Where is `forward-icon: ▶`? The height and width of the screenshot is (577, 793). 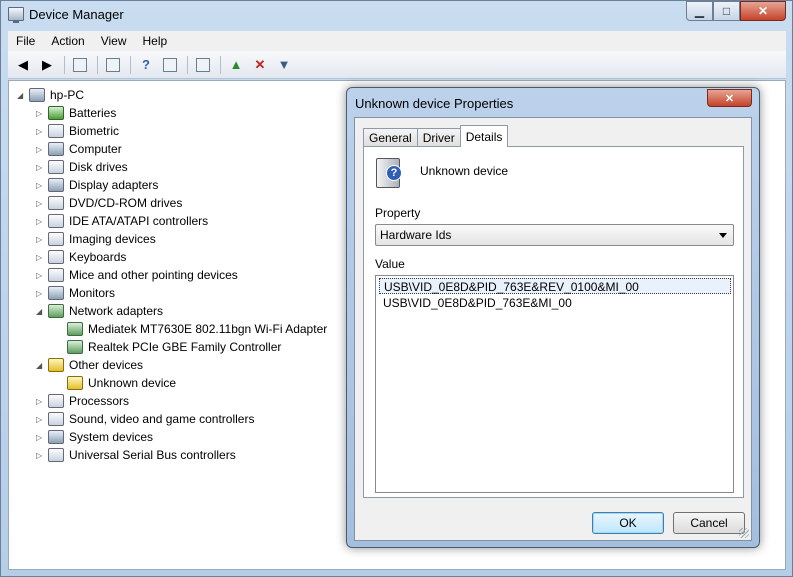
forward-icon: ▶ is located at coordinates (47, 65).